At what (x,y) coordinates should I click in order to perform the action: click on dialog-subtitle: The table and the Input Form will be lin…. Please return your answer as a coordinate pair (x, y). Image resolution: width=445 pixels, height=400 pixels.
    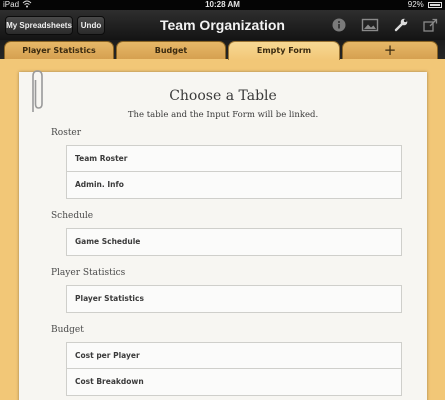
    Looking at the image, I should click on (223, 115).